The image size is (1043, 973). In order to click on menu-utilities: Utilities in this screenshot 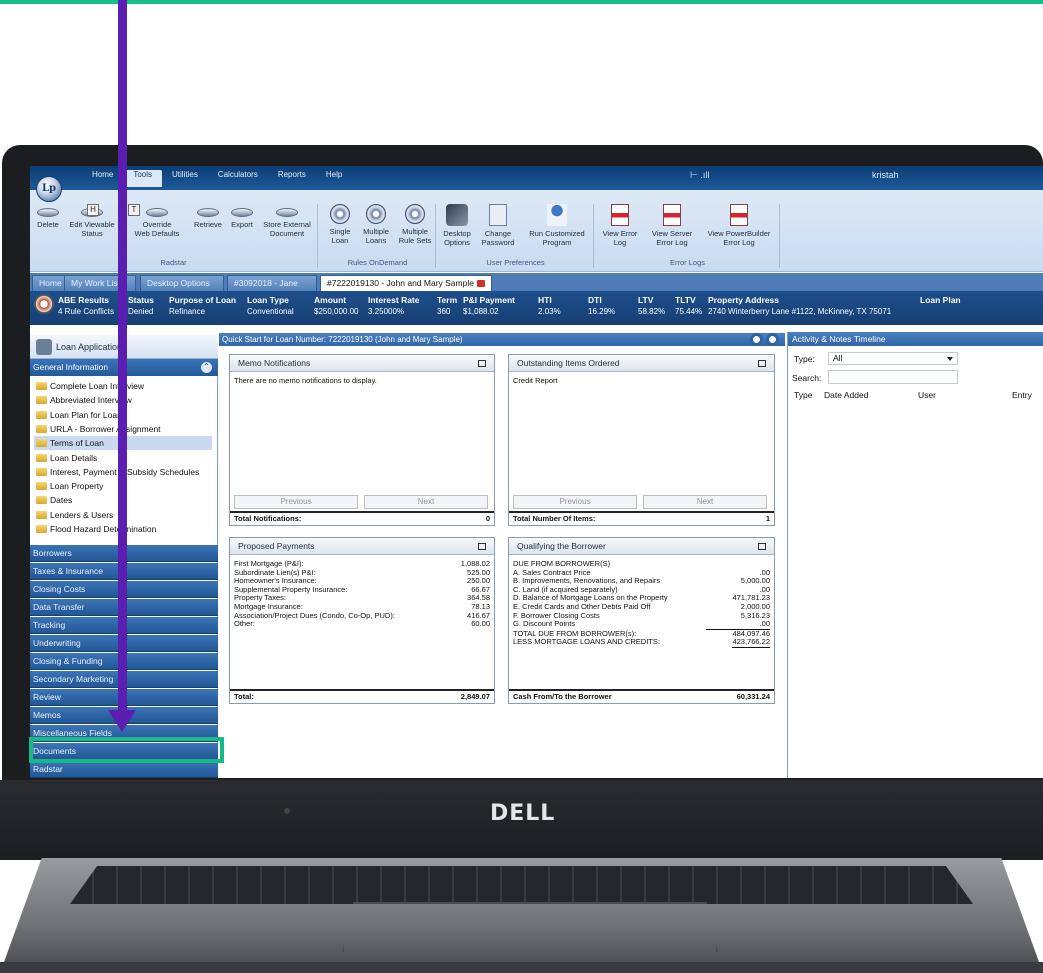, I will do `click(185, 178)`.